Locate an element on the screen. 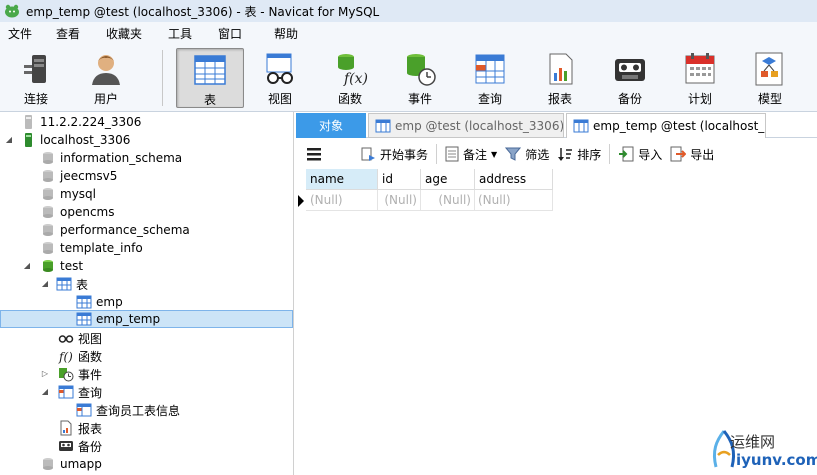 This screenshot has height=475, width=817. tree-group-tables: ◢ 表 is located at coordinates (146, 284).